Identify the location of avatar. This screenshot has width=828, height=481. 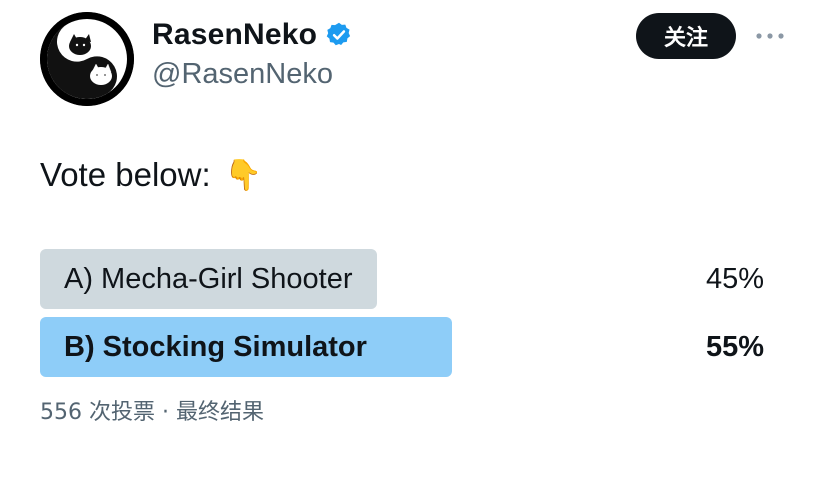
(87, 59).